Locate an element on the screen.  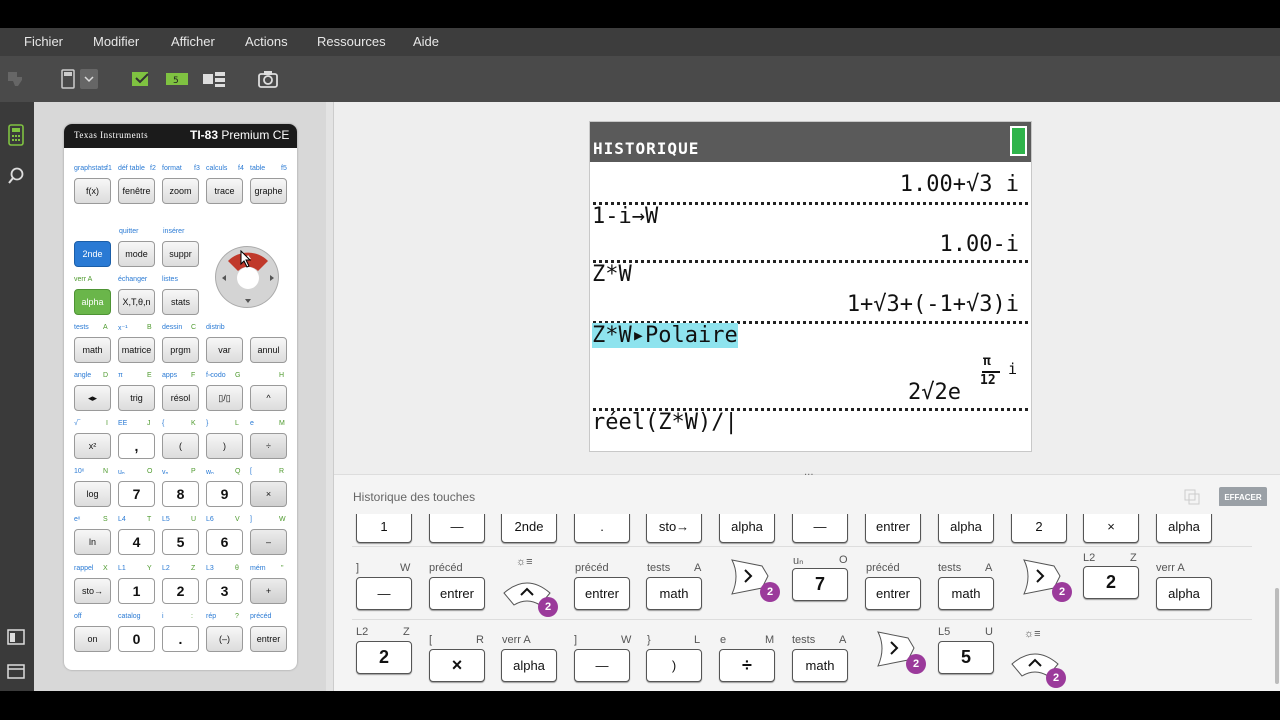
key-plus: + is located at coordinates (268, 591).